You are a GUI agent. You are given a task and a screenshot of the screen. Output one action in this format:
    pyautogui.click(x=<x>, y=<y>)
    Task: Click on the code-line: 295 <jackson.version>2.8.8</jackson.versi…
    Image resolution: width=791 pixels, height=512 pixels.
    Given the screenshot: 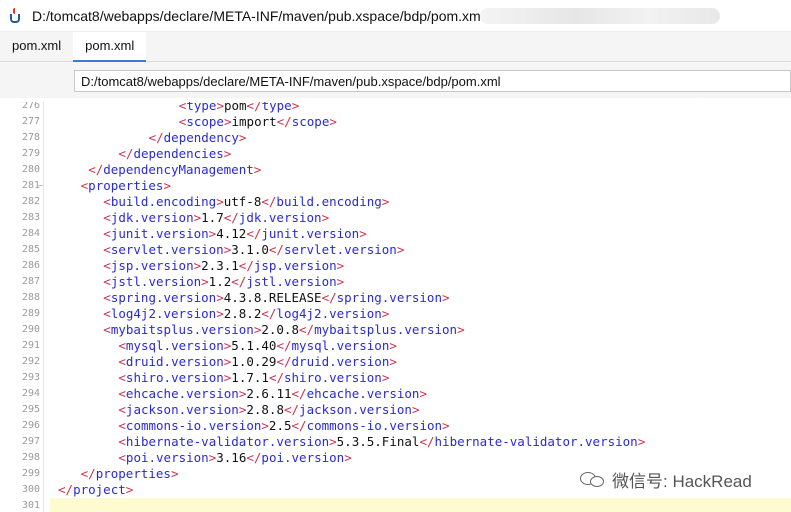 What is the action you would take?
    pyautogui.click(x=395, y=410)
    